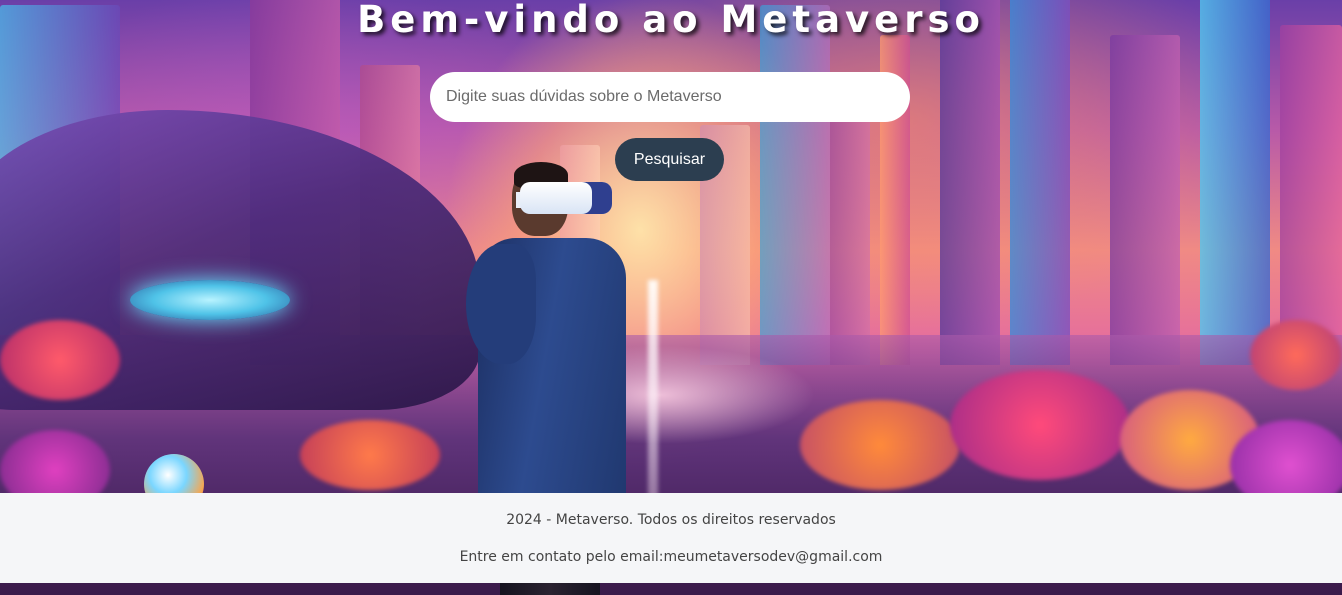 The image size is (1342, 595). I want to click on glowing-portal, so click(210, 300).